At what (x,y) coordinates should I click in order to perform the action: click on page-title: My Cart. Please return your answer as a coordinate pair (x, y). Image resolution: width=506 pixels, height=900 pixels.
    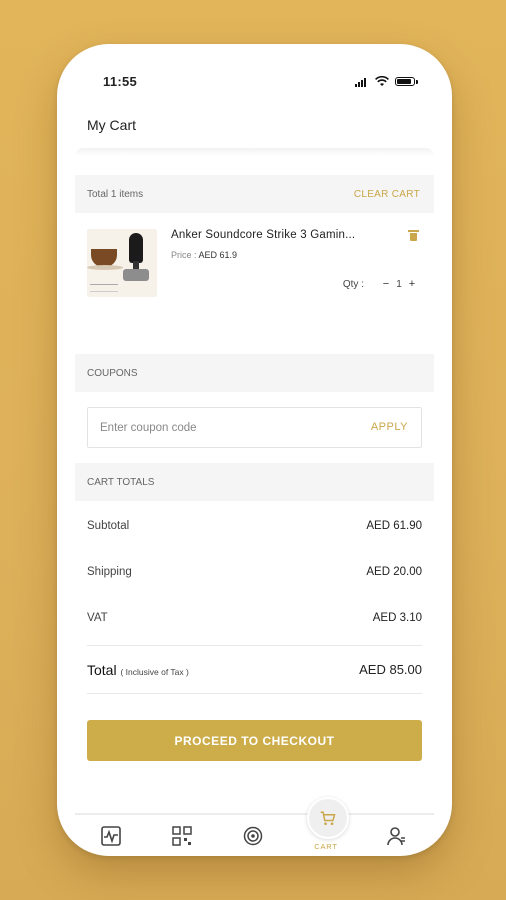
    Looking at the image, I should click on (111, 125).